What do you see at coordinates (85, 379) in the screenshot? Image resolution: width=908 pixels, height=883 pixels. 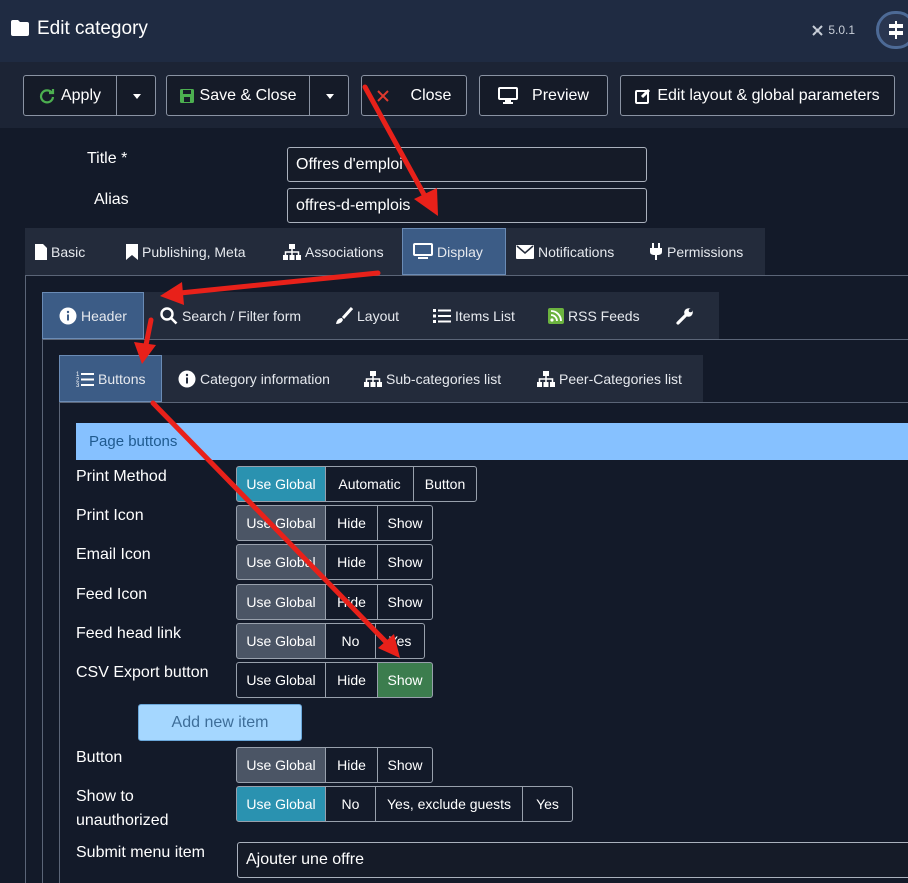 I see `ordered-list-icon: 123` at bounding box center [85, 379].